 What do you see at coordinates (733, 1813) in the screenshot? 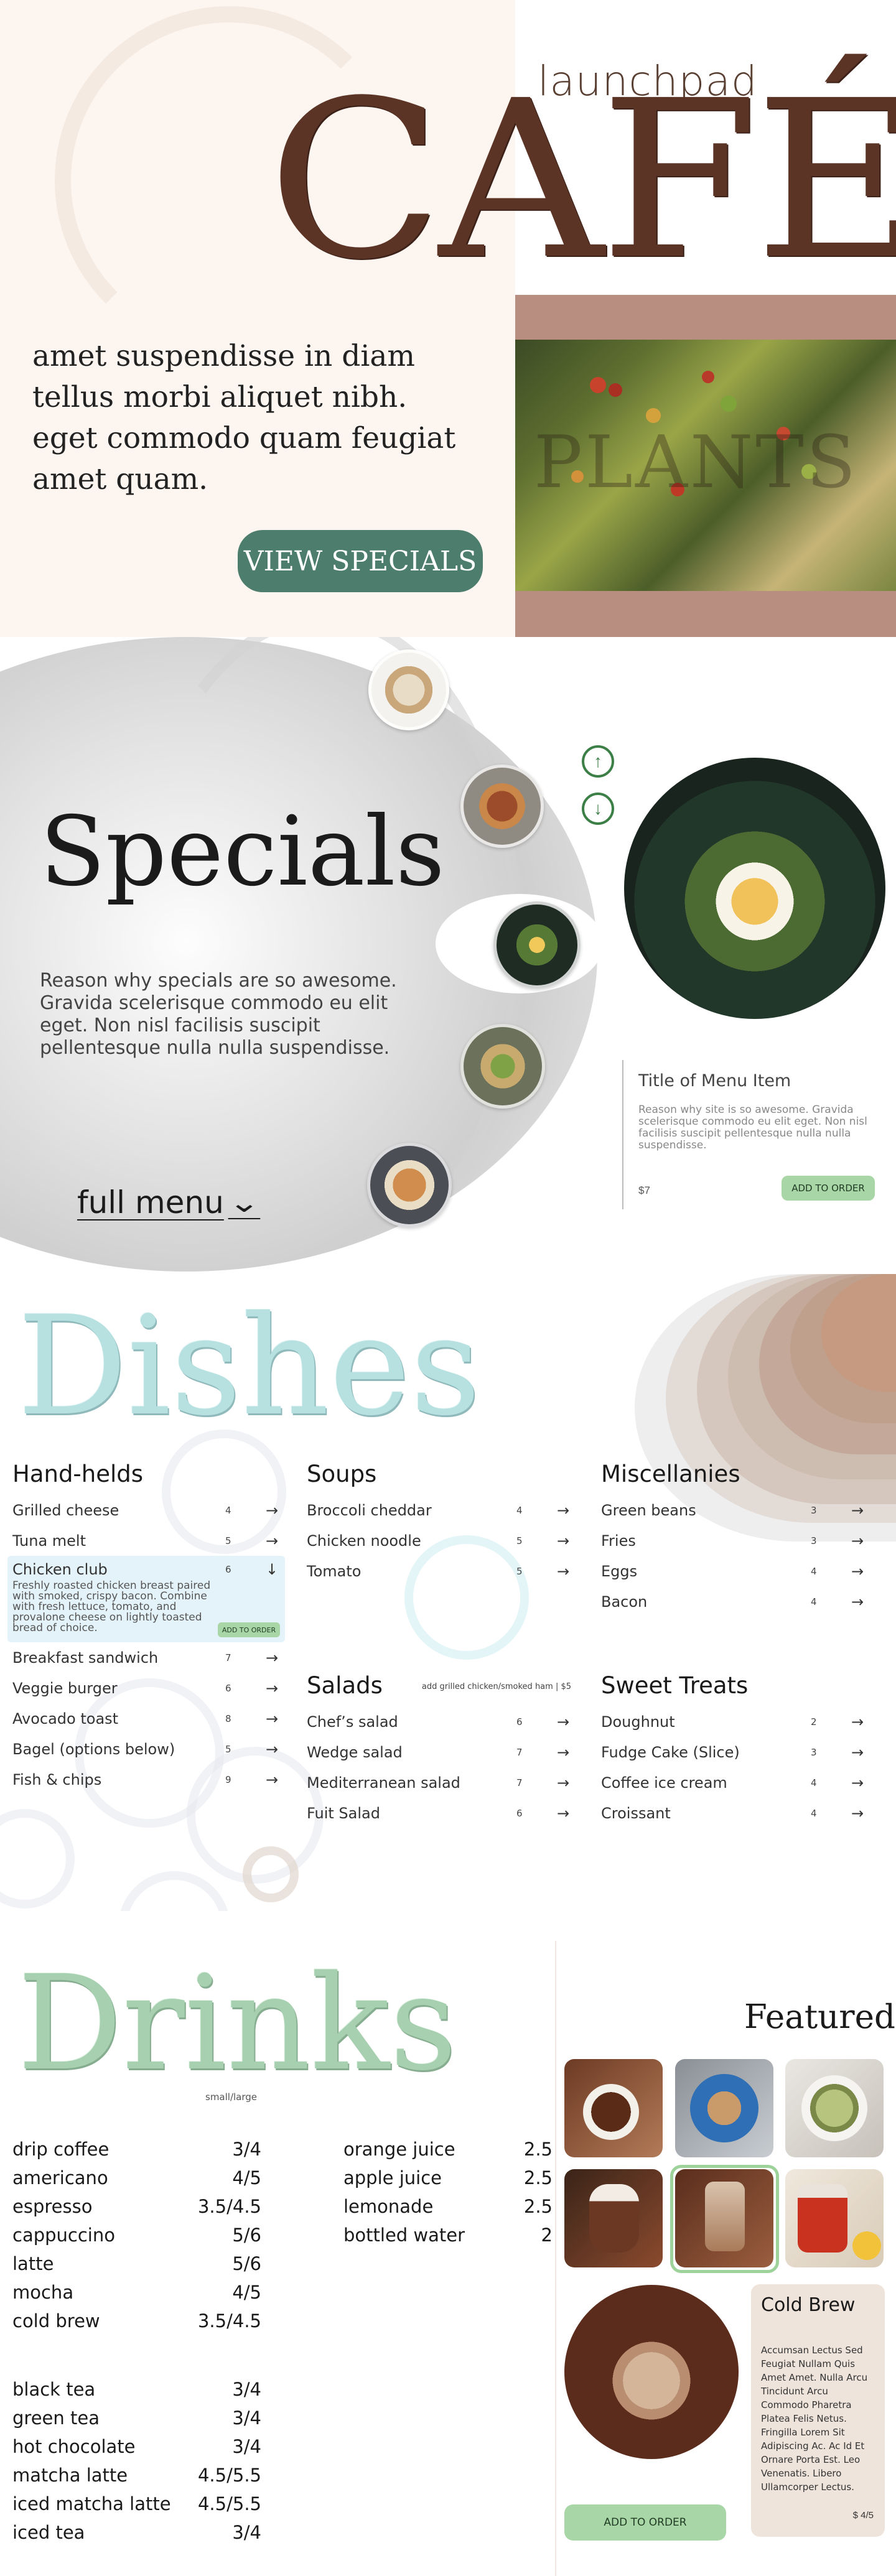
I see `menu-row: Croissant 4 →` at bounding box center [733, 1813].